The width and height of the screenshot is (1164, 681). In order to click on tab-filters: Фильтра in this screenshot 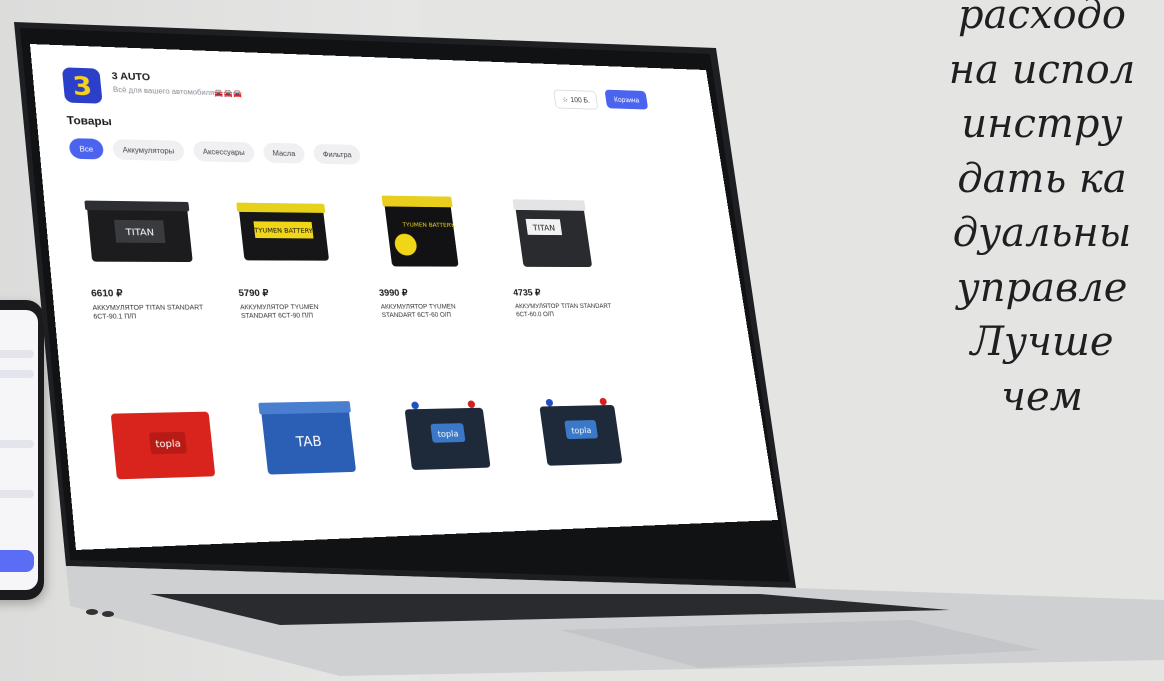, I will do `click(337, 154)`.